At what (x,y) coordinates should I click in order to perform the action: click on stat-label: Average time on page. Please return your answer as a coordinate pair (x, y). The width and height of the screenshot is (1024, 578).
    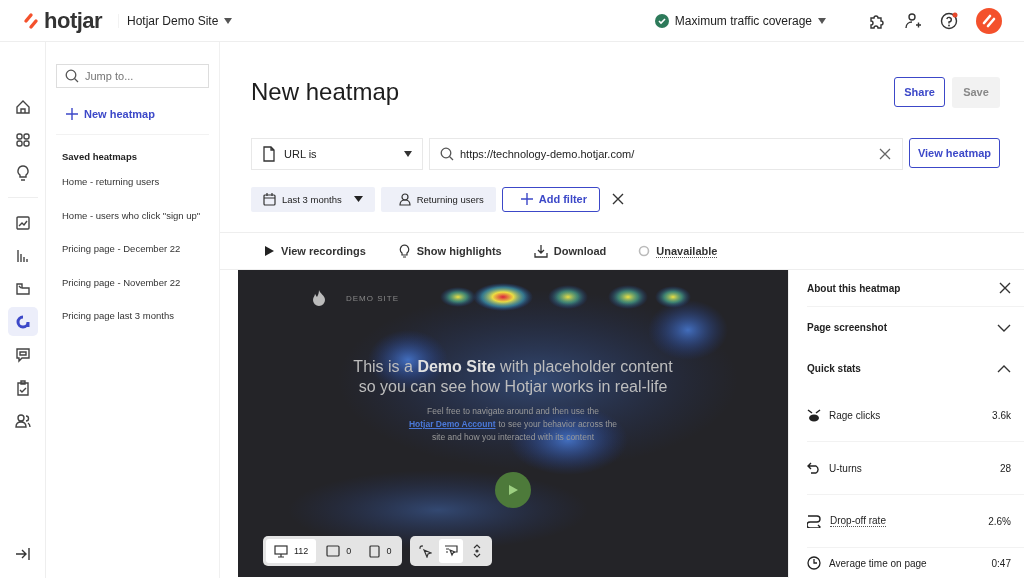
    Looking at the image, I should click on (878, 563).